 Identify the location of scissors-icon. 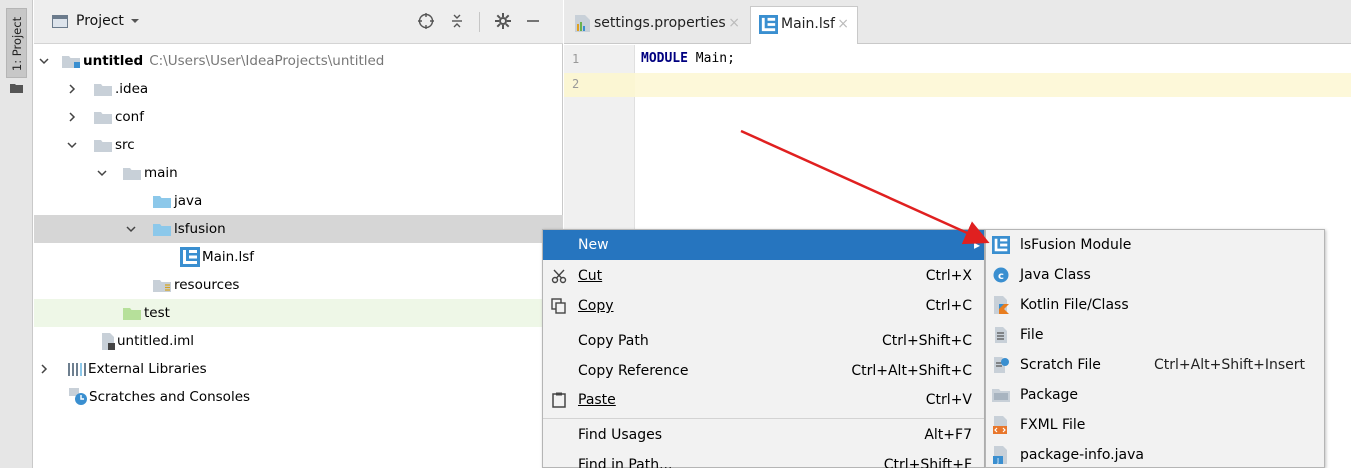
(559, 276).